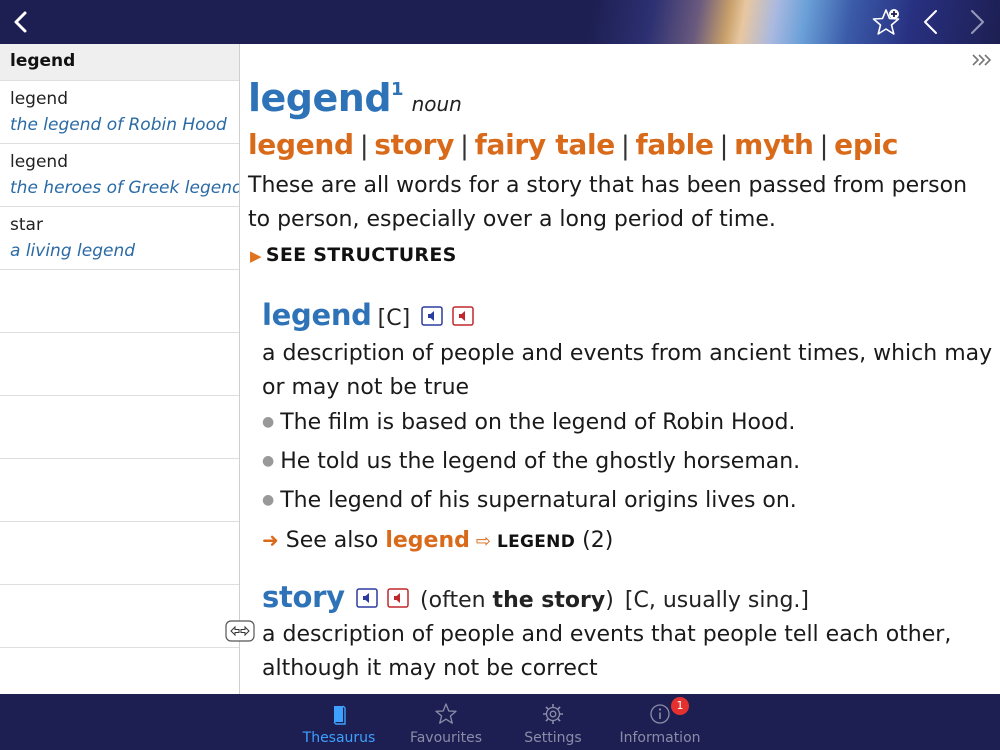  What do you see at coordinates (301, 144) in the screenshot?
I see `synonym-link: legend` at bounding box center [301, 144].